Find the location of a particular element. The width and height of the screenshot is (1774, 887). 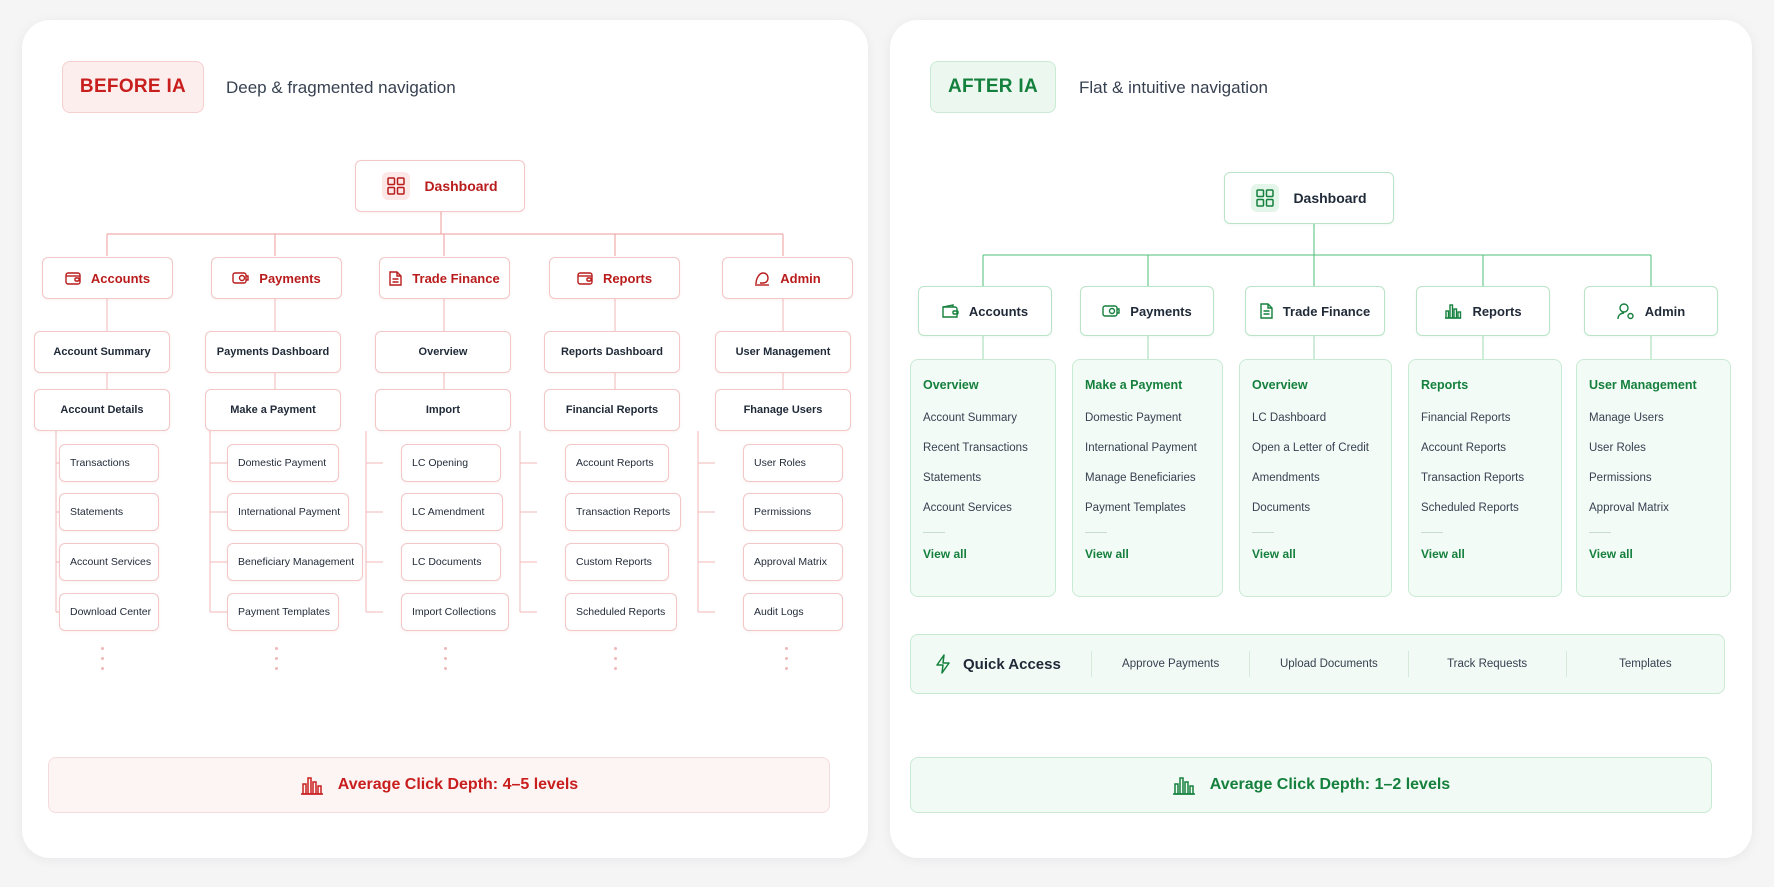

before-trade-l1: Overview is located at coordinates (443, 352).